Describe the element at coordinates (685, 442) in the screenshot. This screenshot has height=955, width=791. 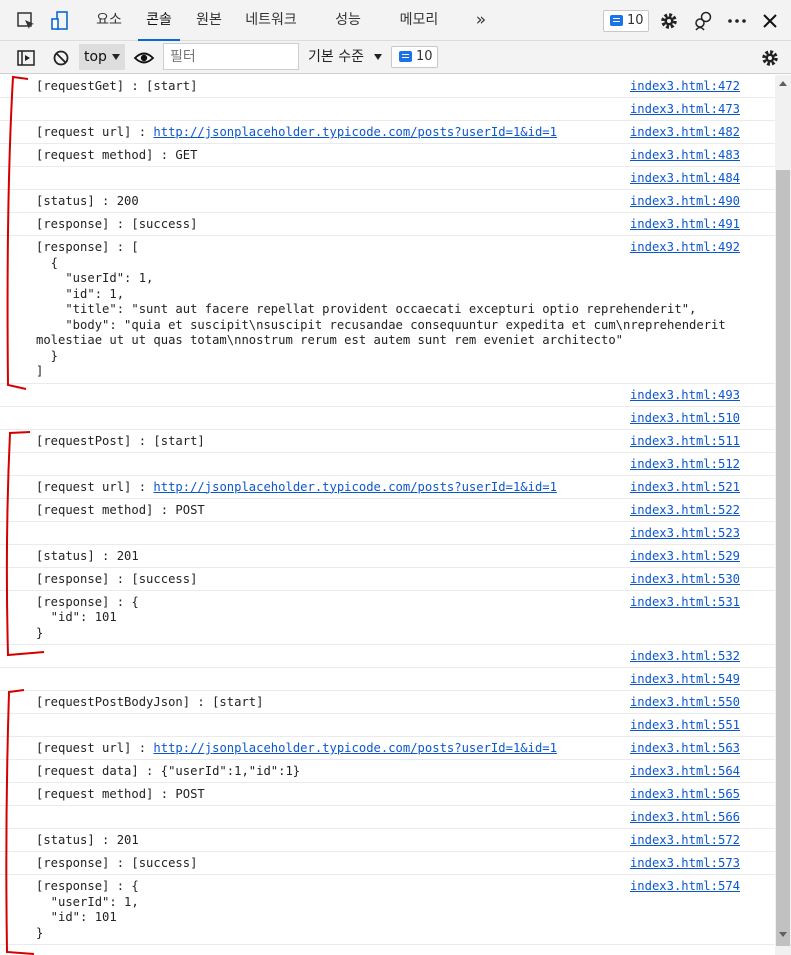
I see `source-location-link: index3.html:511` at that location.